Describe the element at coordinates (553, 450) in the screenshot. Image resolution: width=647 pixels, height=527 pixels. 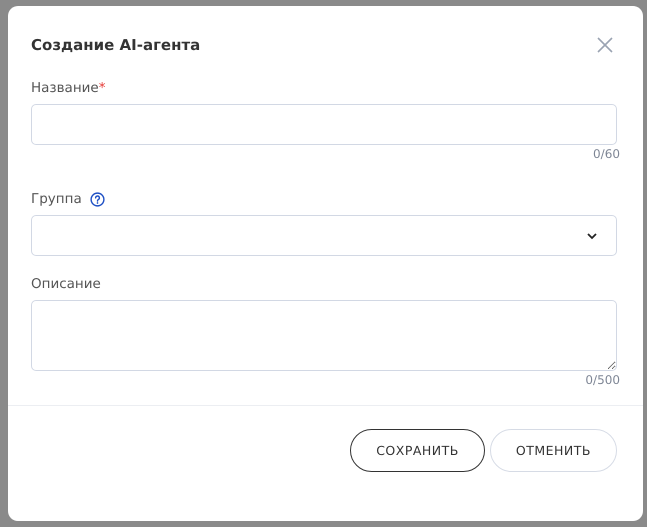
I see `cancel-button: ОТМЕНИТЬ` at that location.